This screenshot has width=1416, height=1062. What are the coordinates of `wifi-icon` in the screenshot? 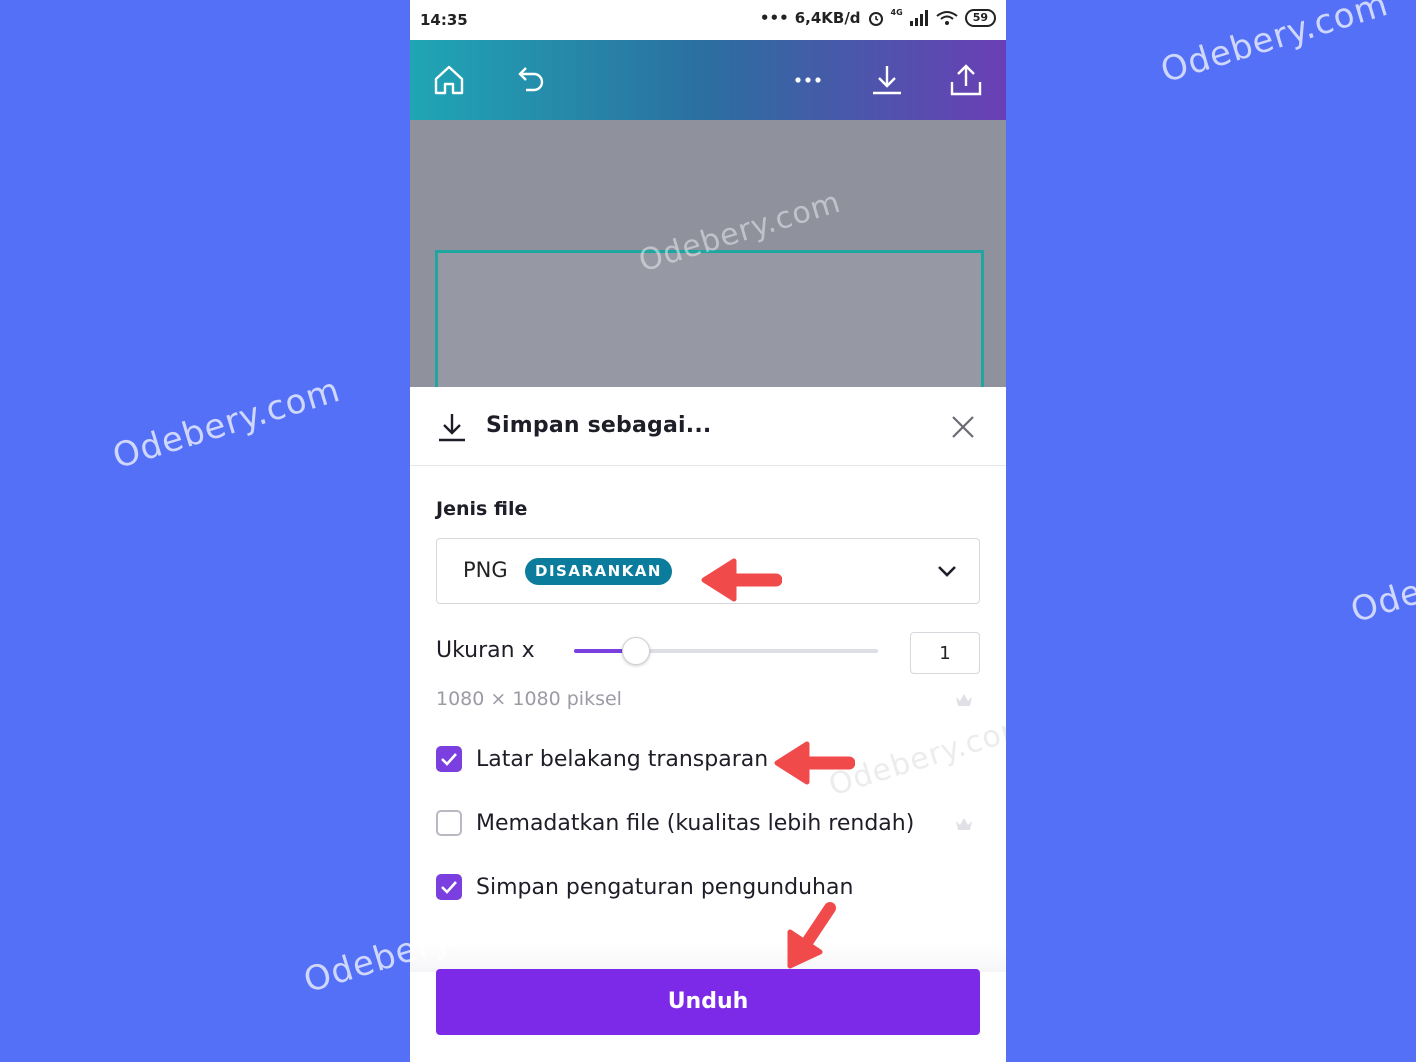 It's located at (947, 18).